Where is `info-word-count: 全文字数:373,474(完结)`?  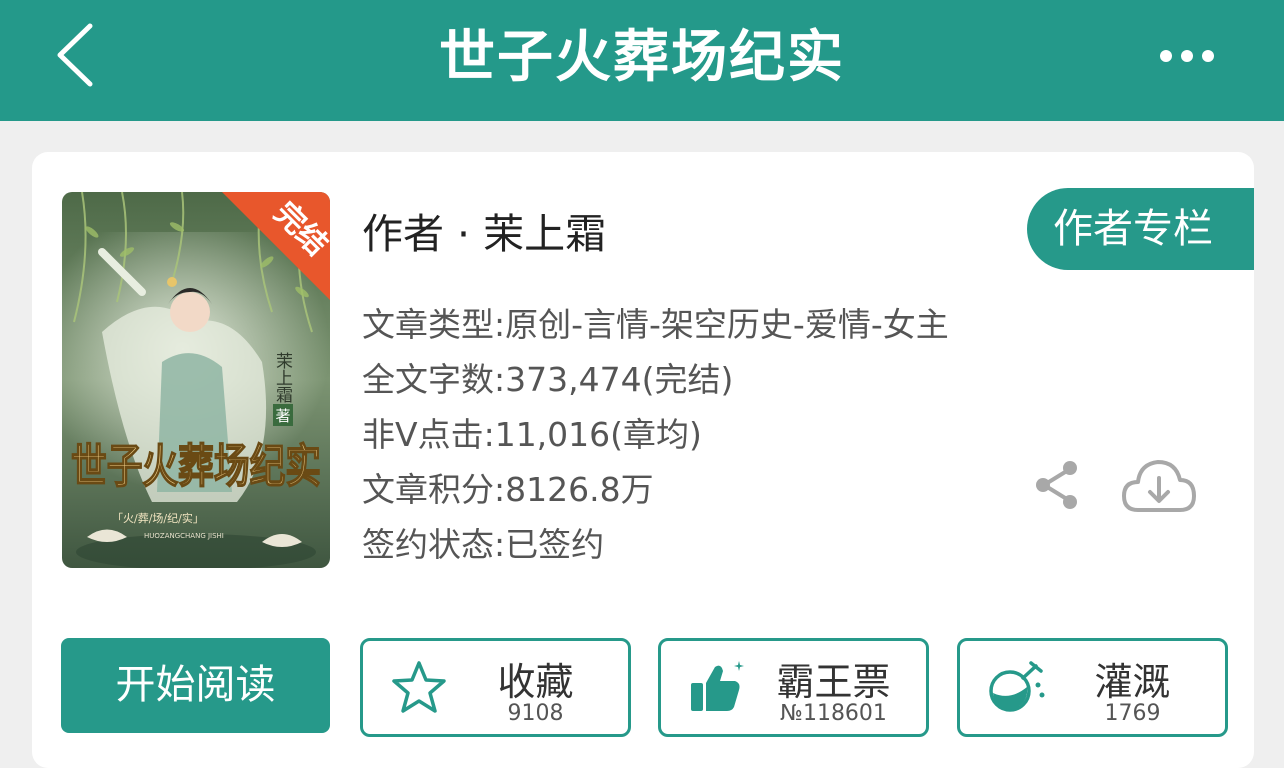
info-word-count: 全文字数:373,474(完结) is located at coordinates (548, 379).